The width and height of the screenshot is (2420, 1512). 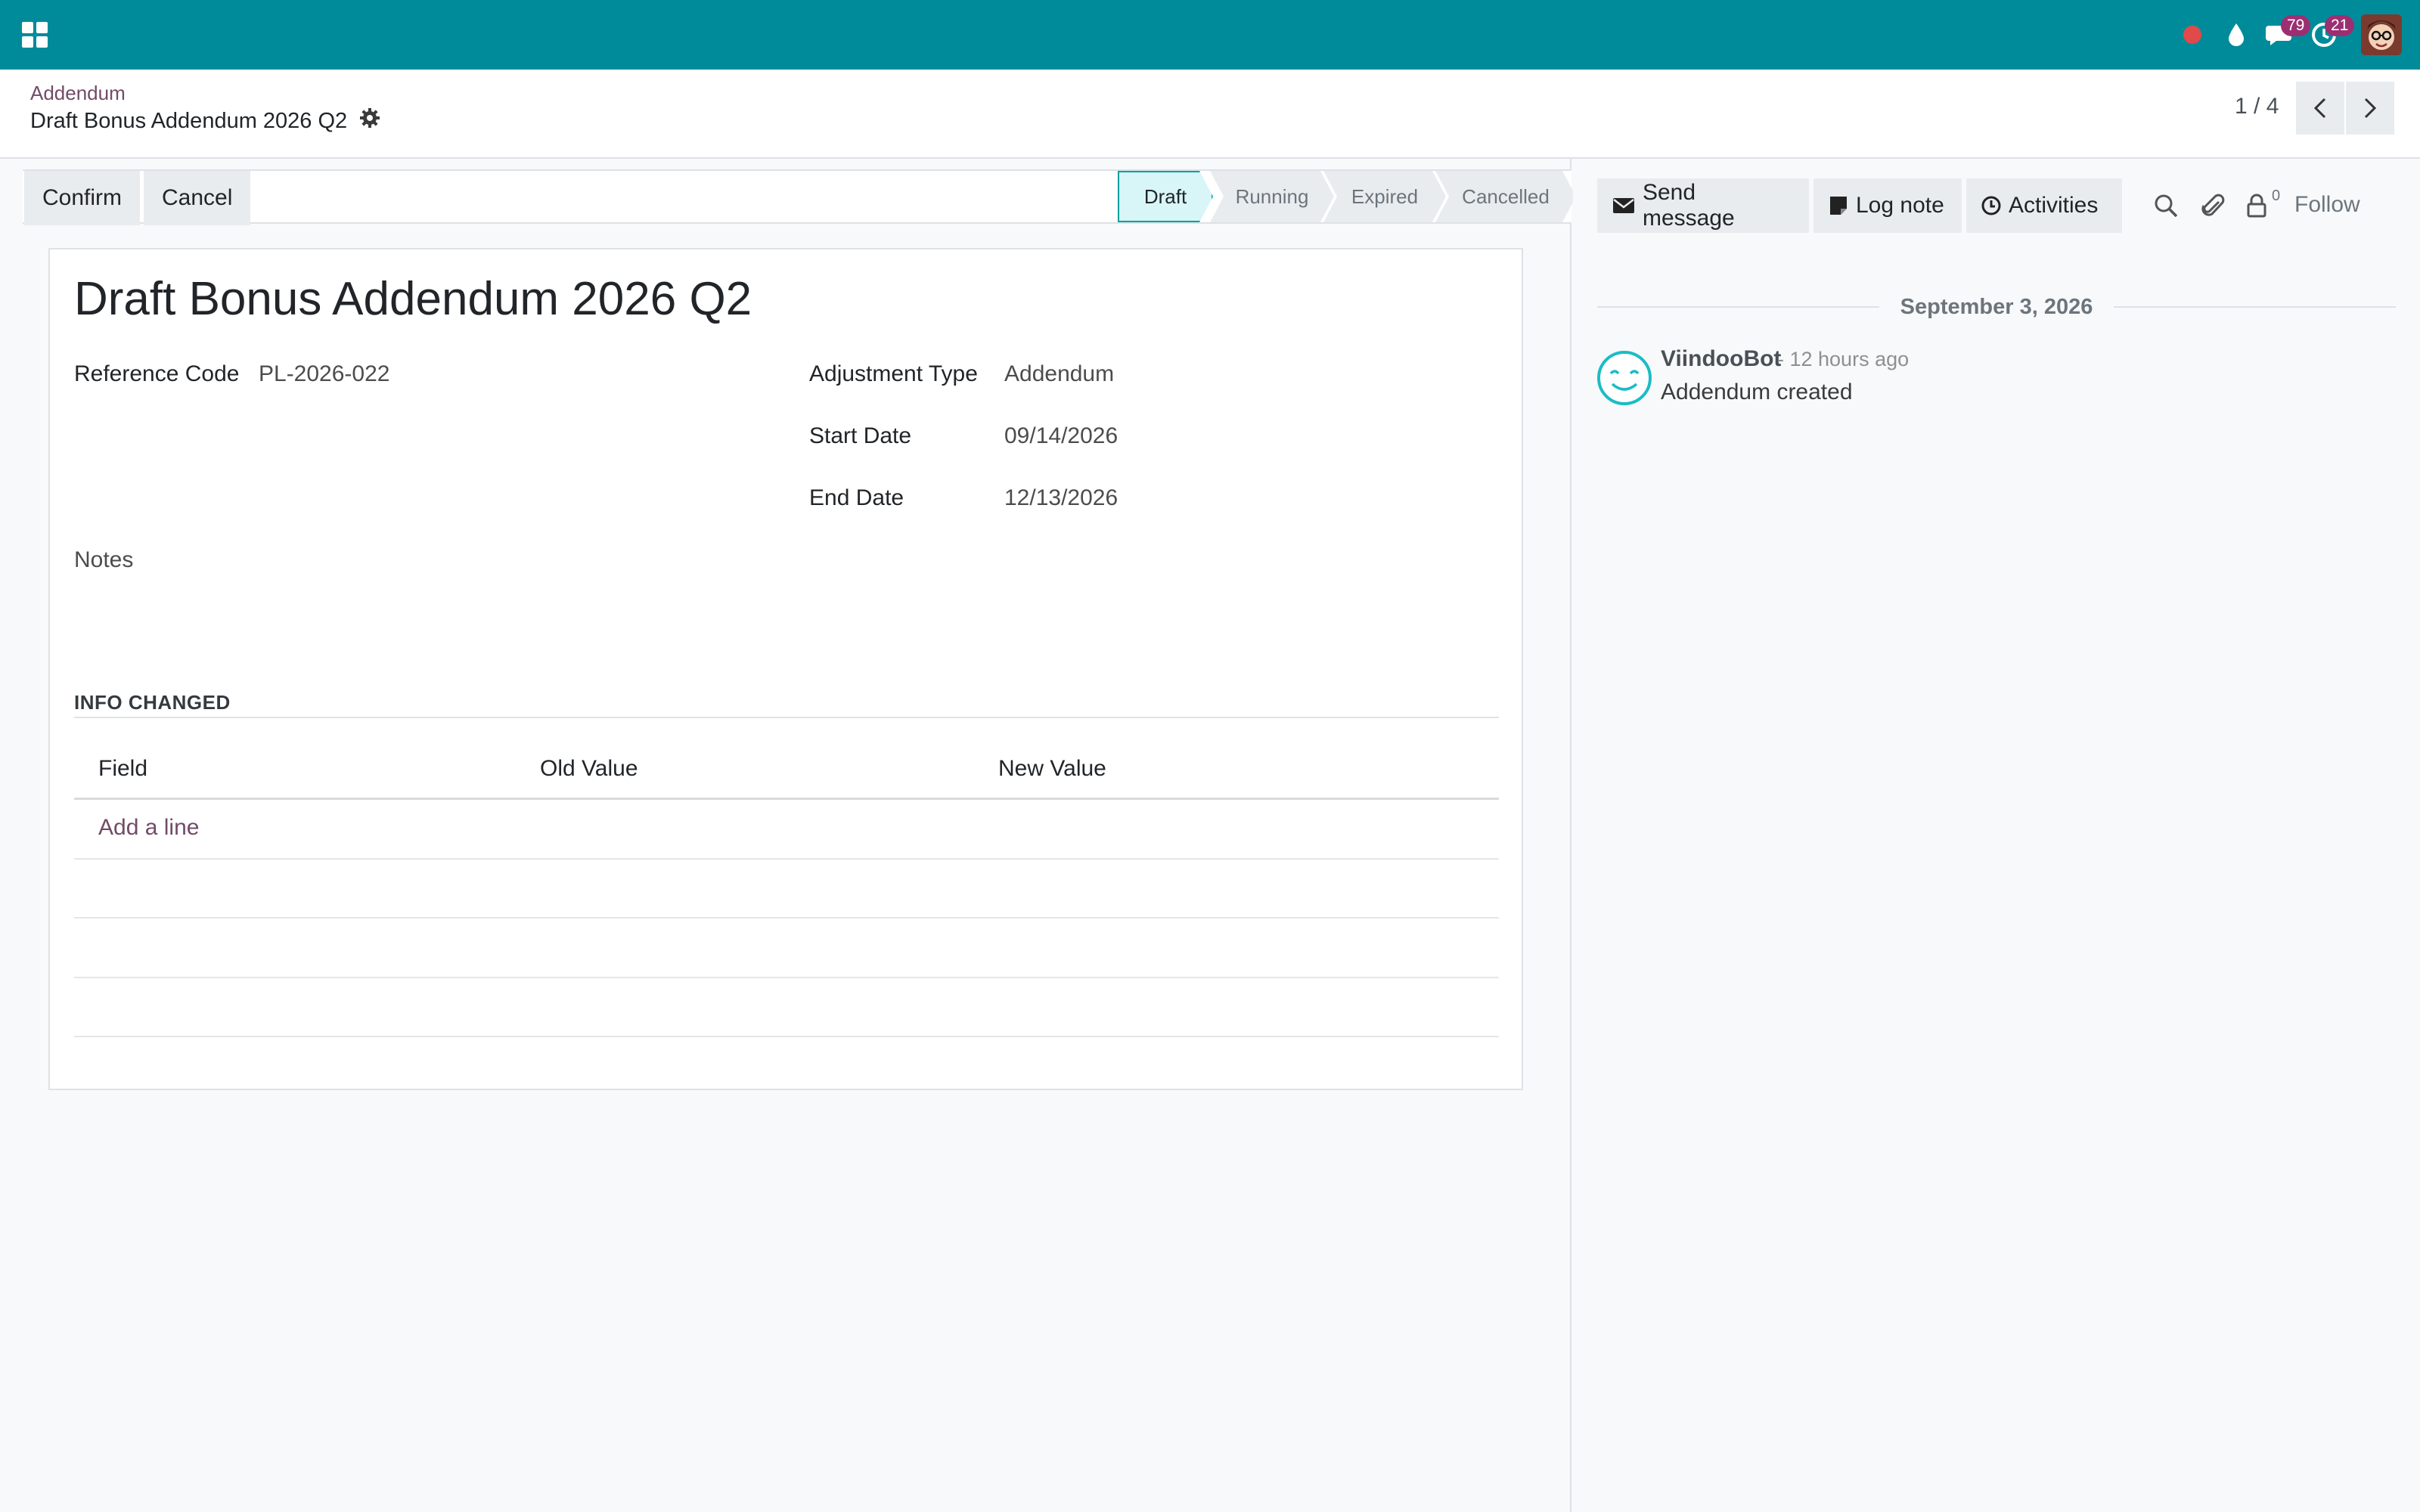 What do you see at coordinates (2340, 26) in the screenshot?
I see `activities-count-badge: 21` at bounding box center [2340, 26].